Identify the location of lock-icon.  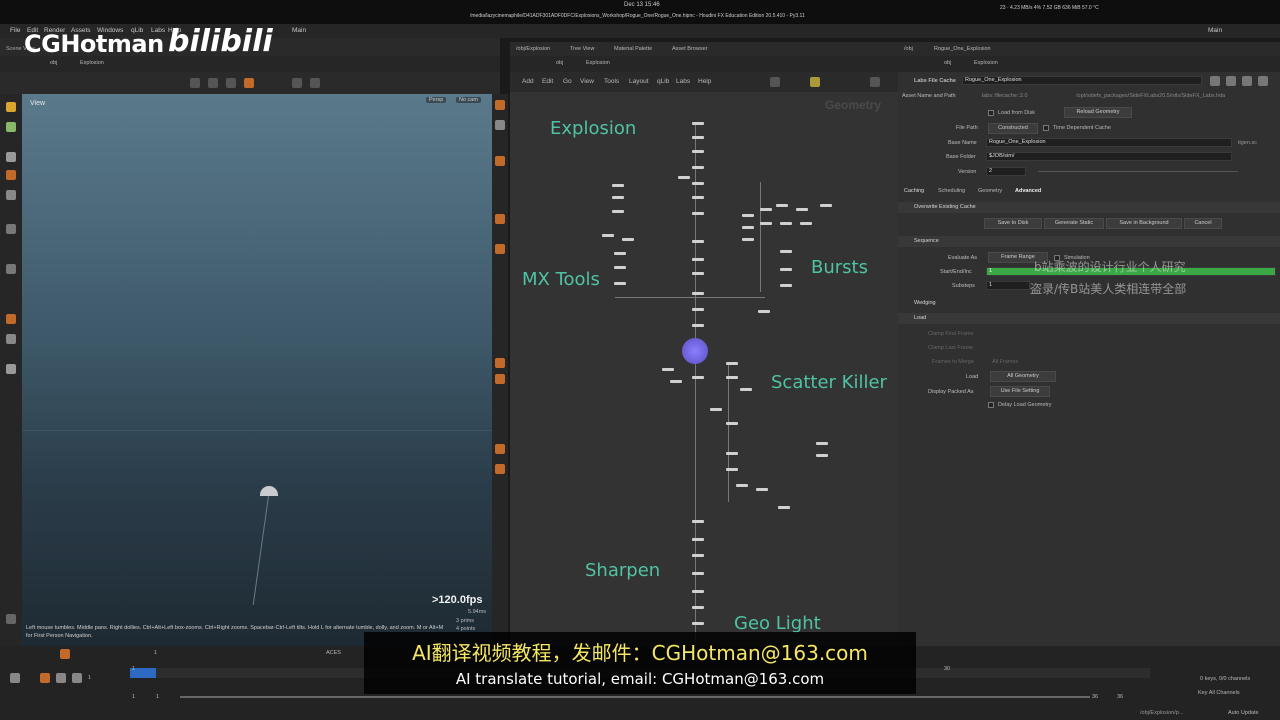
(11, 175).